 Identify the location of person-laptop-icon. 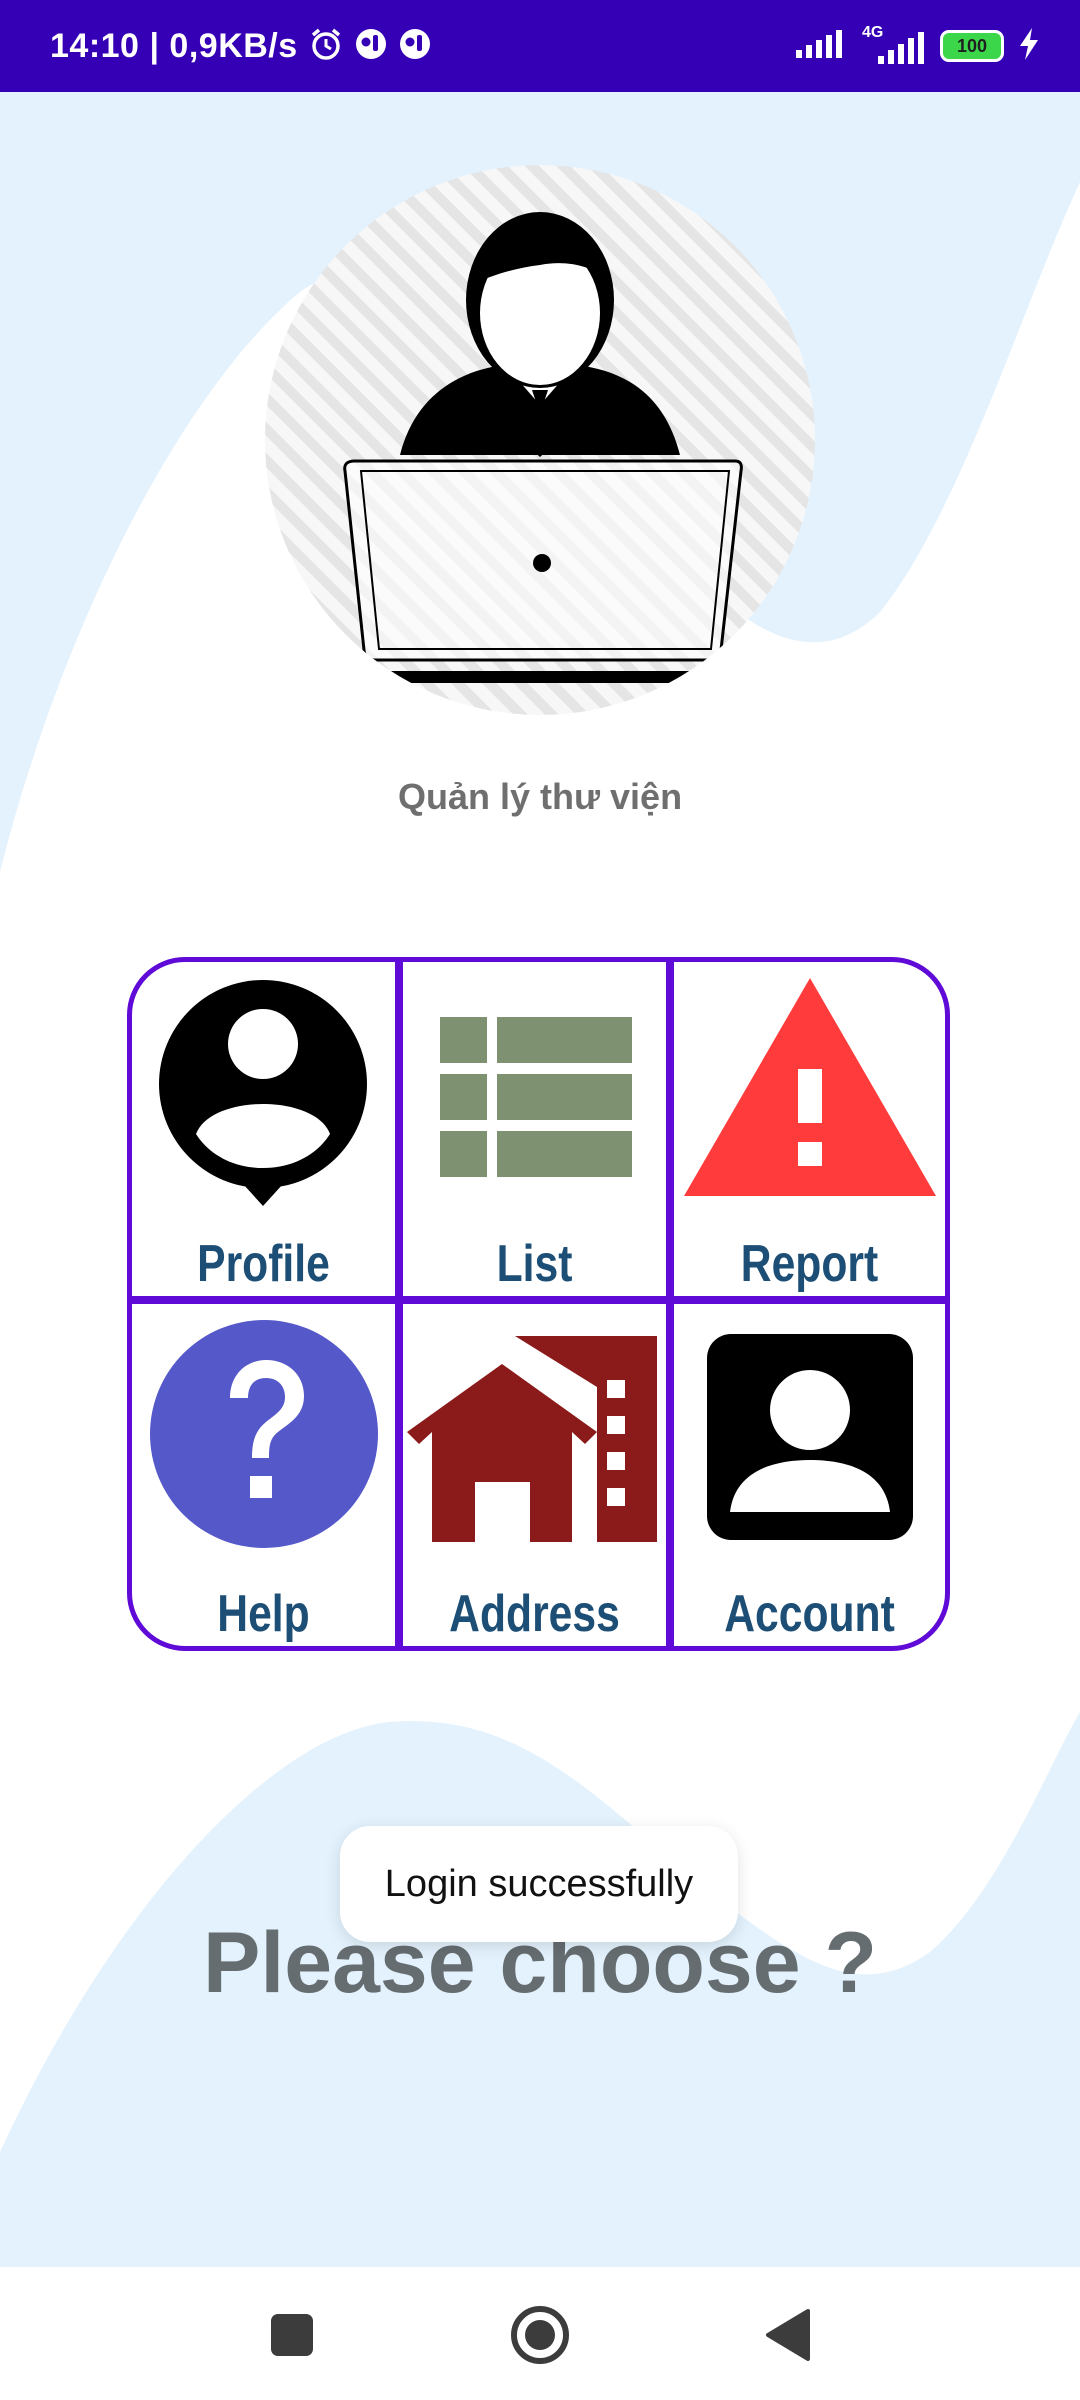
(543, 447).